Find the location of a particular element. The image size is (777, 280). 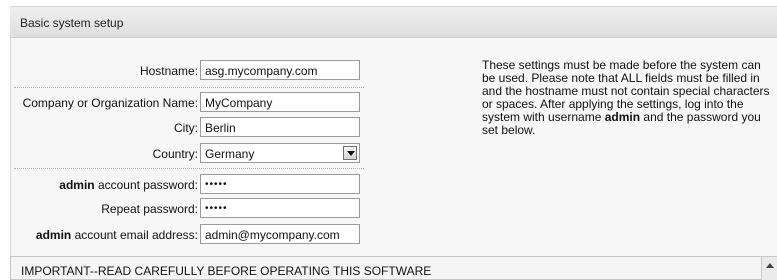

repeat-password-label: Repeat password: is located at coordinates (149, 209).